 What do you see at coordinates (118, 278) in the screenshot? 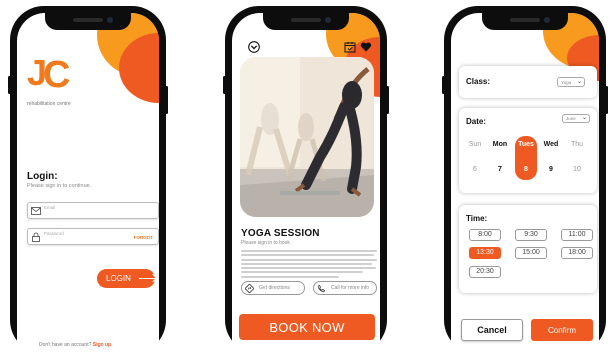
I see `login-button-label: LOGIN` at bounding box center [118, 278].